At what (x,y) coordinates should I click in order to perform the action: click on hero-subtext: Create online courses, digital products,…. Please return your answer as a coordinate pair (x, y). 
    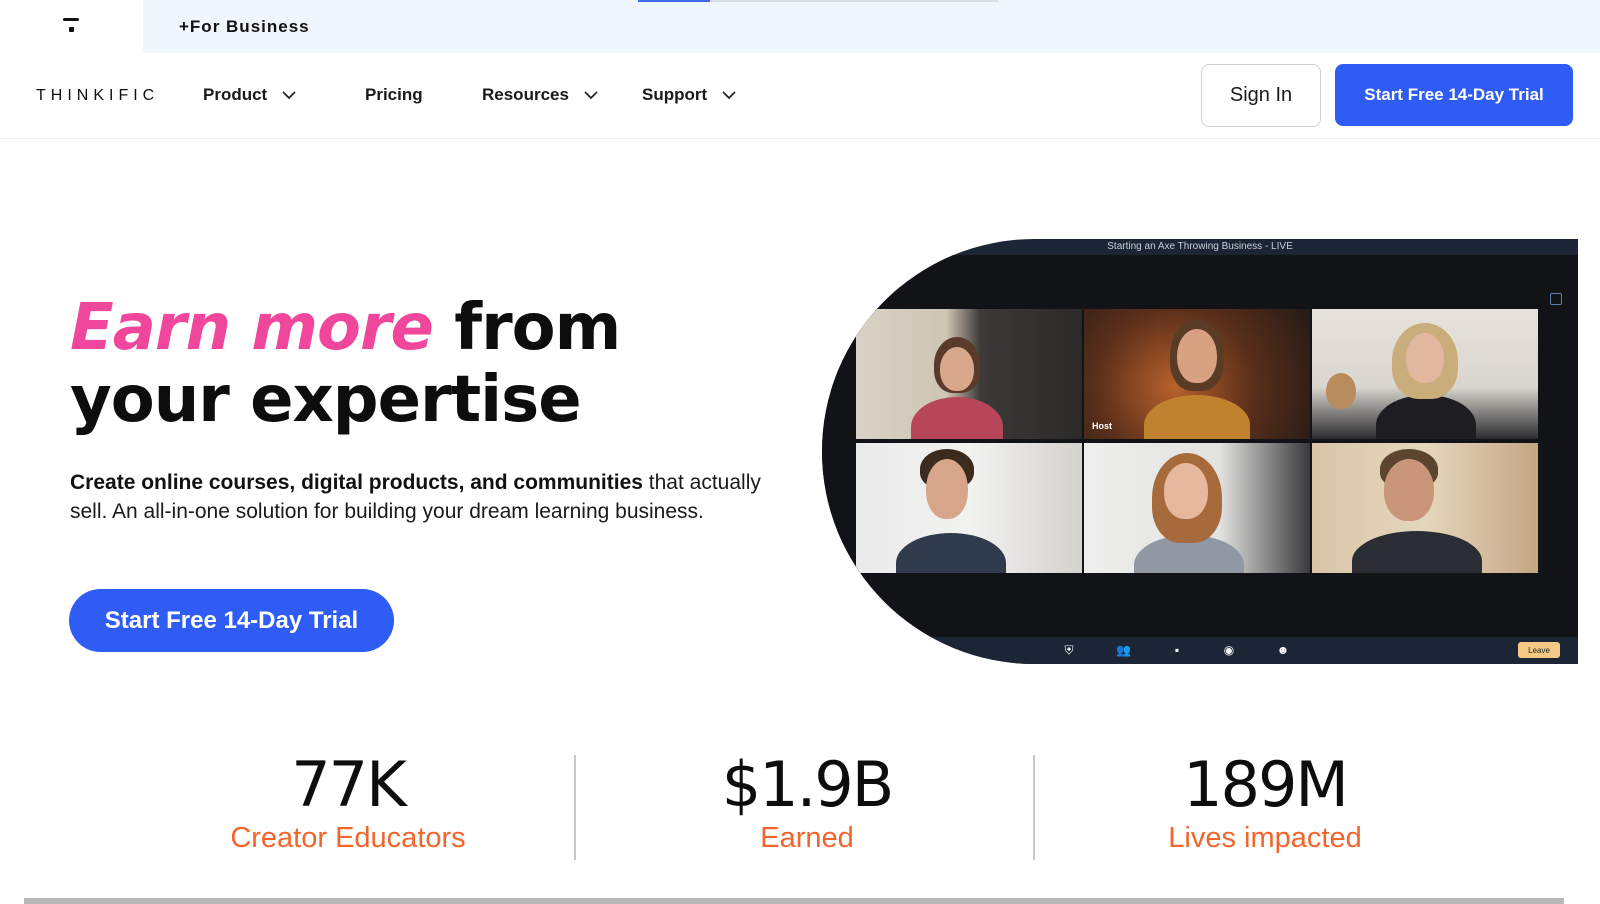
    Looking at the image, I should click on (420, 497).